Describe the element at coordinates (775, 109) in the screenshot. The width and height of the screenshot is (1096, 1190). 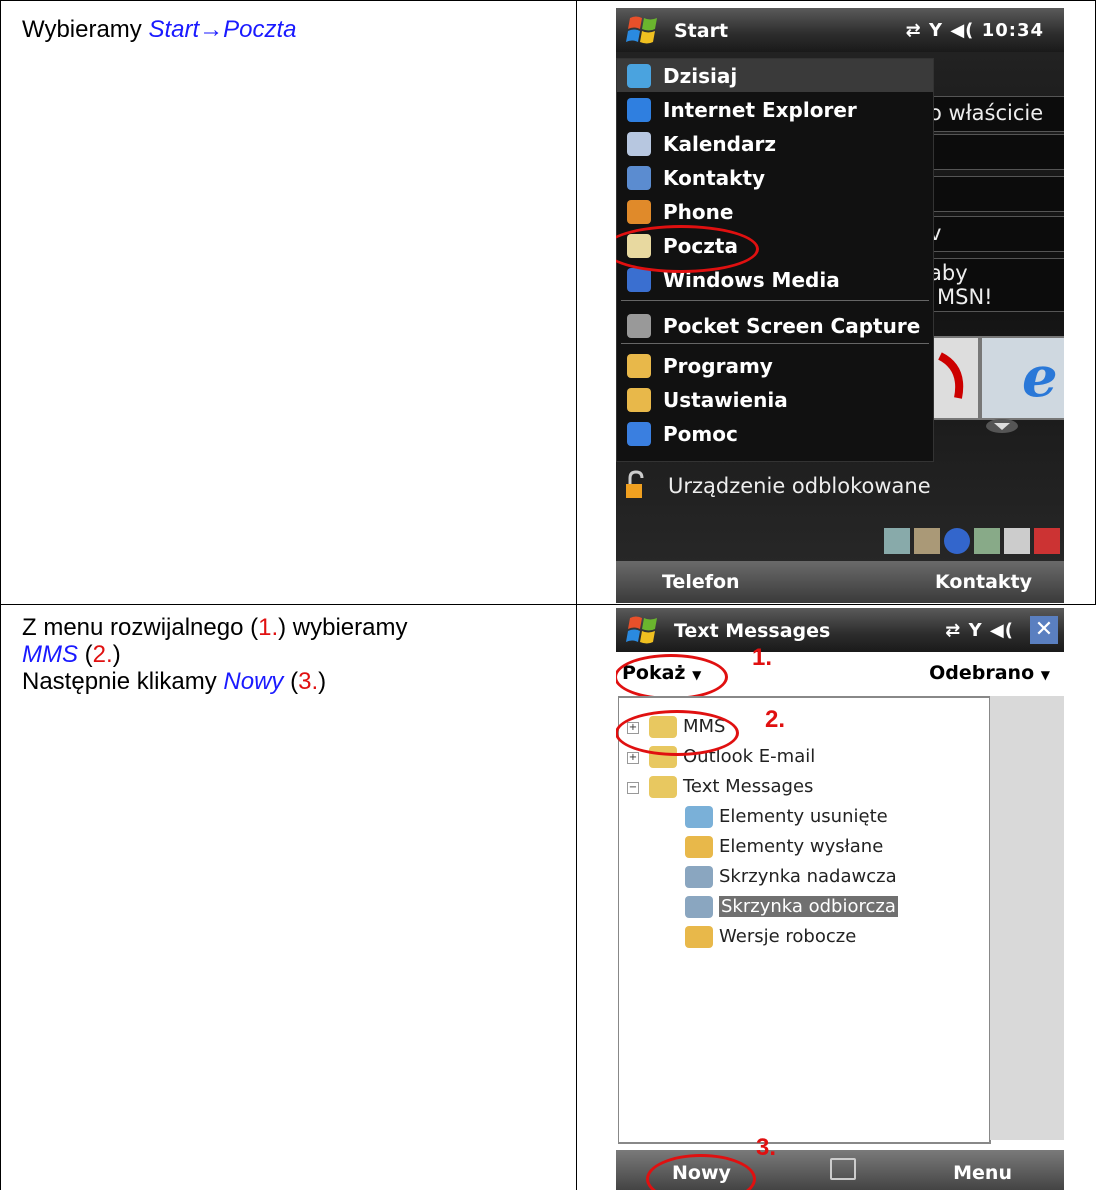
I see `menu-item: Internet Explorer` at that location.